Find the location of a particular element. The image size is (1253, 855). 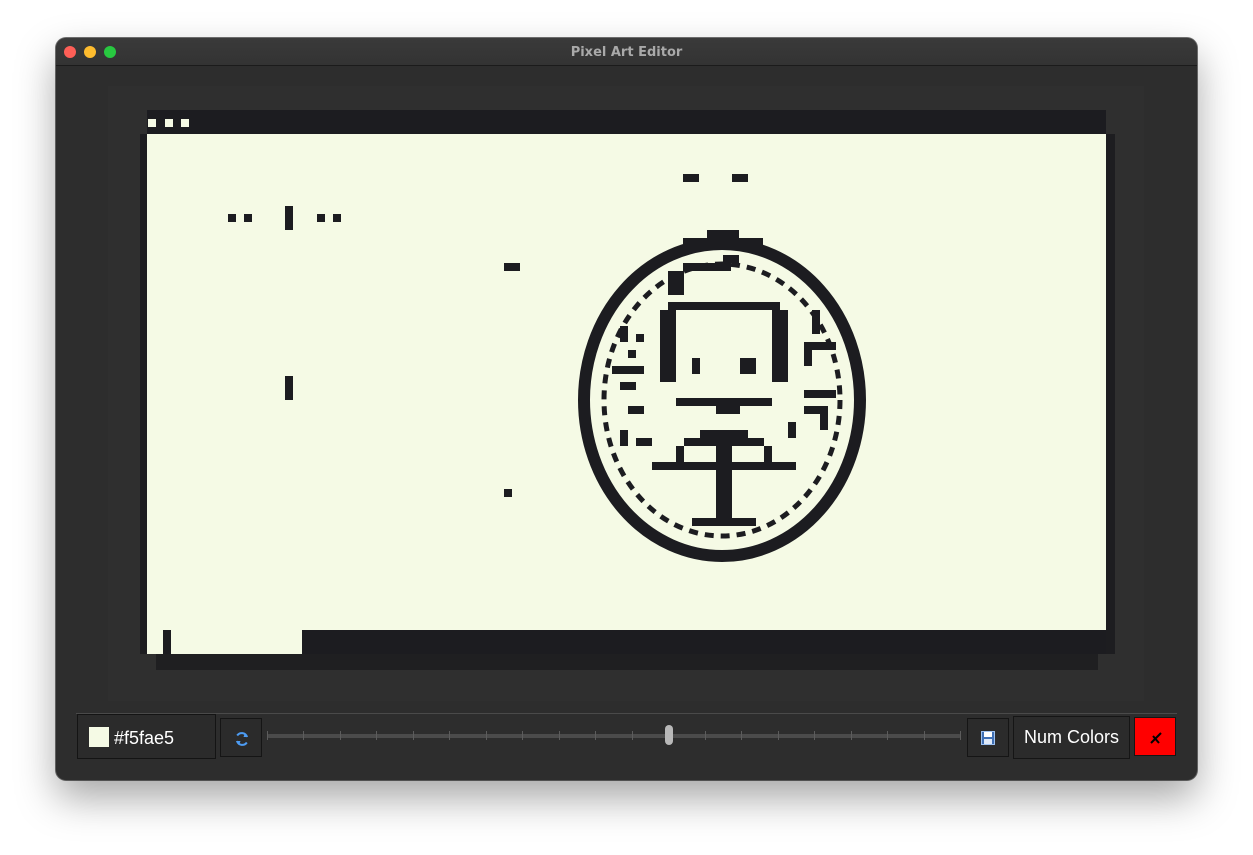

save-button is located at coordinates (988, 737).